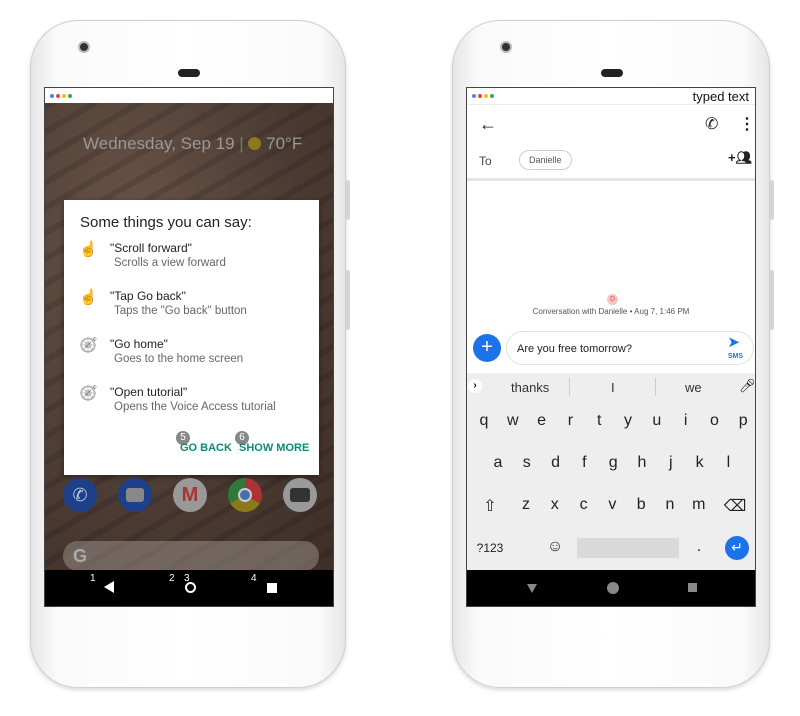 The height and width of the screenshot is (716, 800). I want to click on call-icon: ✆, so click(711, 124).